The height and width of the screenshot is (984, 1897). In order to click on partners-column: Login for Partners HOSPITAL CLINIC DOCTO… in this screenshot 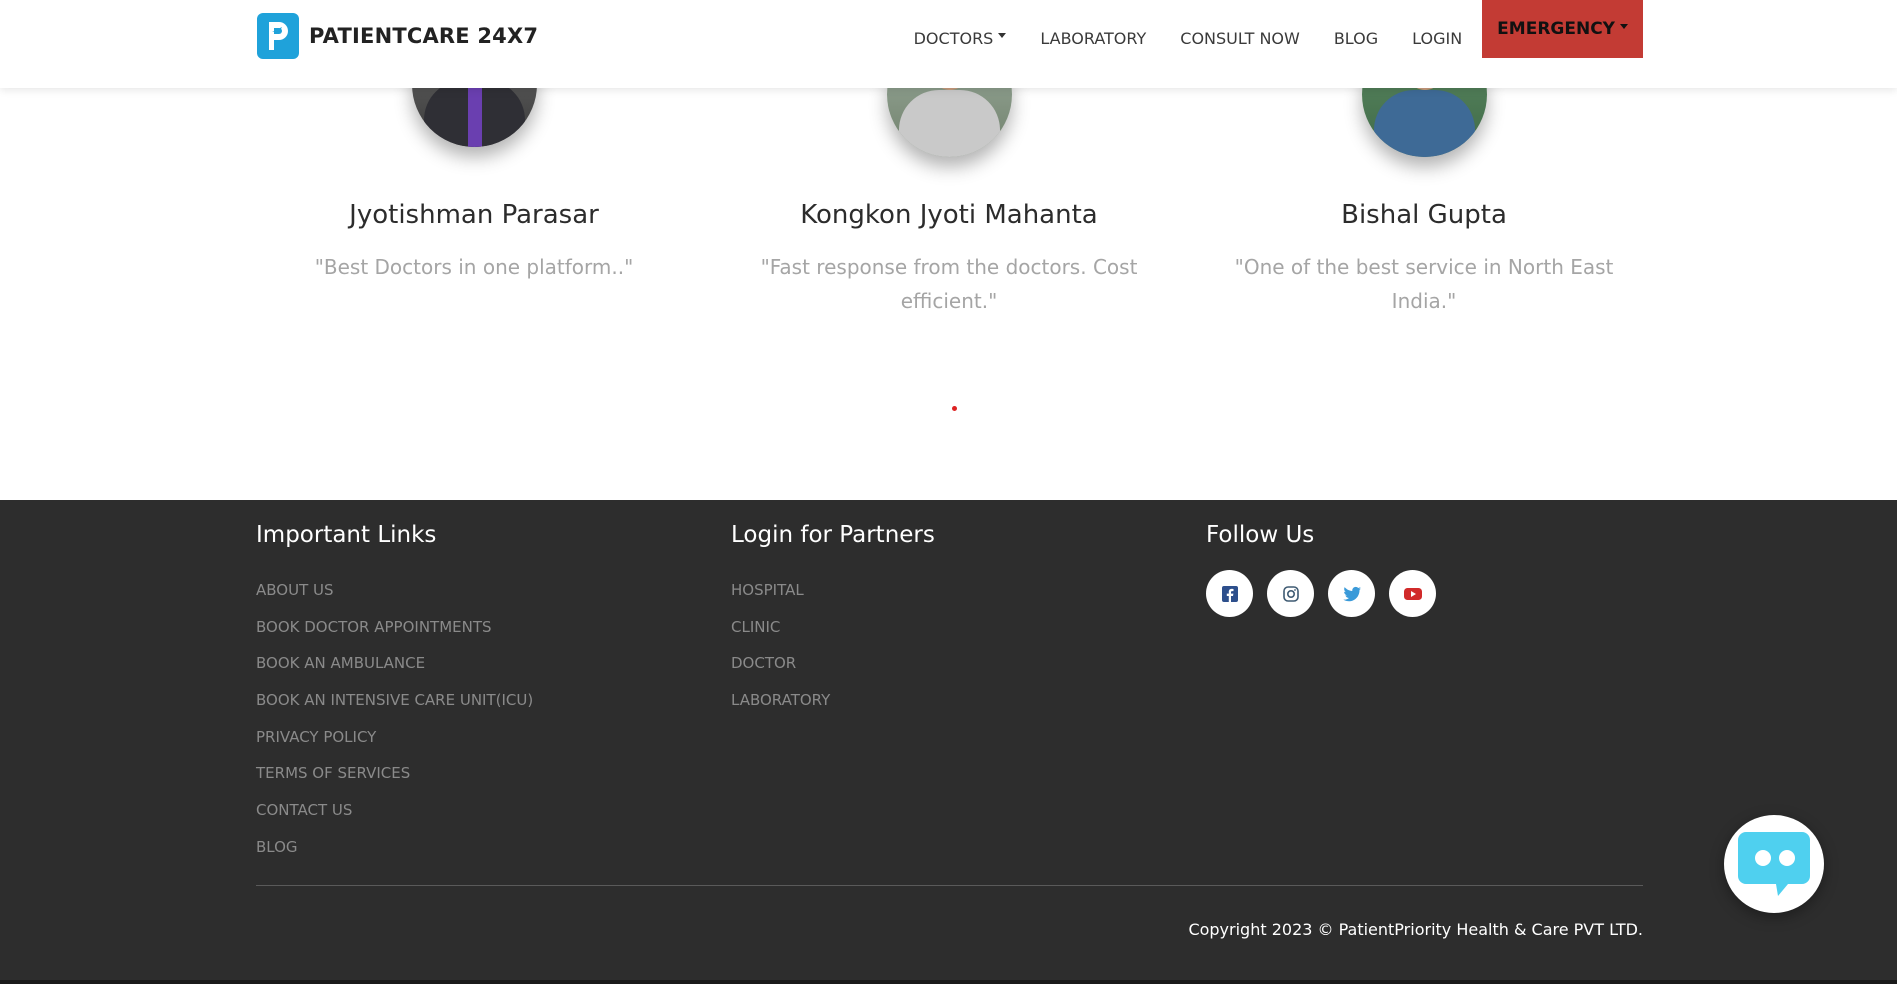, I will do `click(833, 620)`.